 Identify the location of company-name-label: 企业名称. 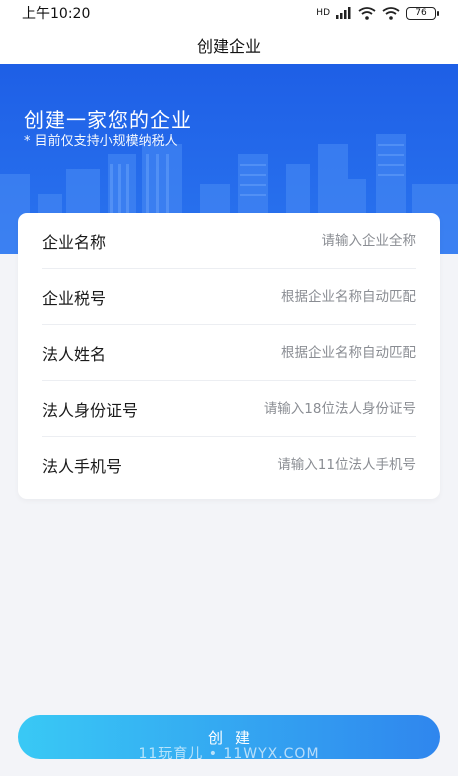
(74, 242).